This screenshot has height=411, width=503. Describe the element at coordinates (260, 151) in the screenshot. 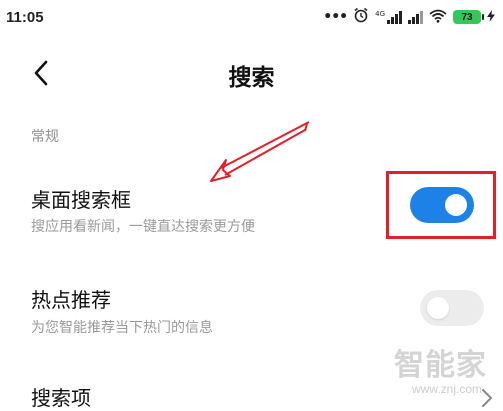

I see `annotation-arrow-icon` at that location.